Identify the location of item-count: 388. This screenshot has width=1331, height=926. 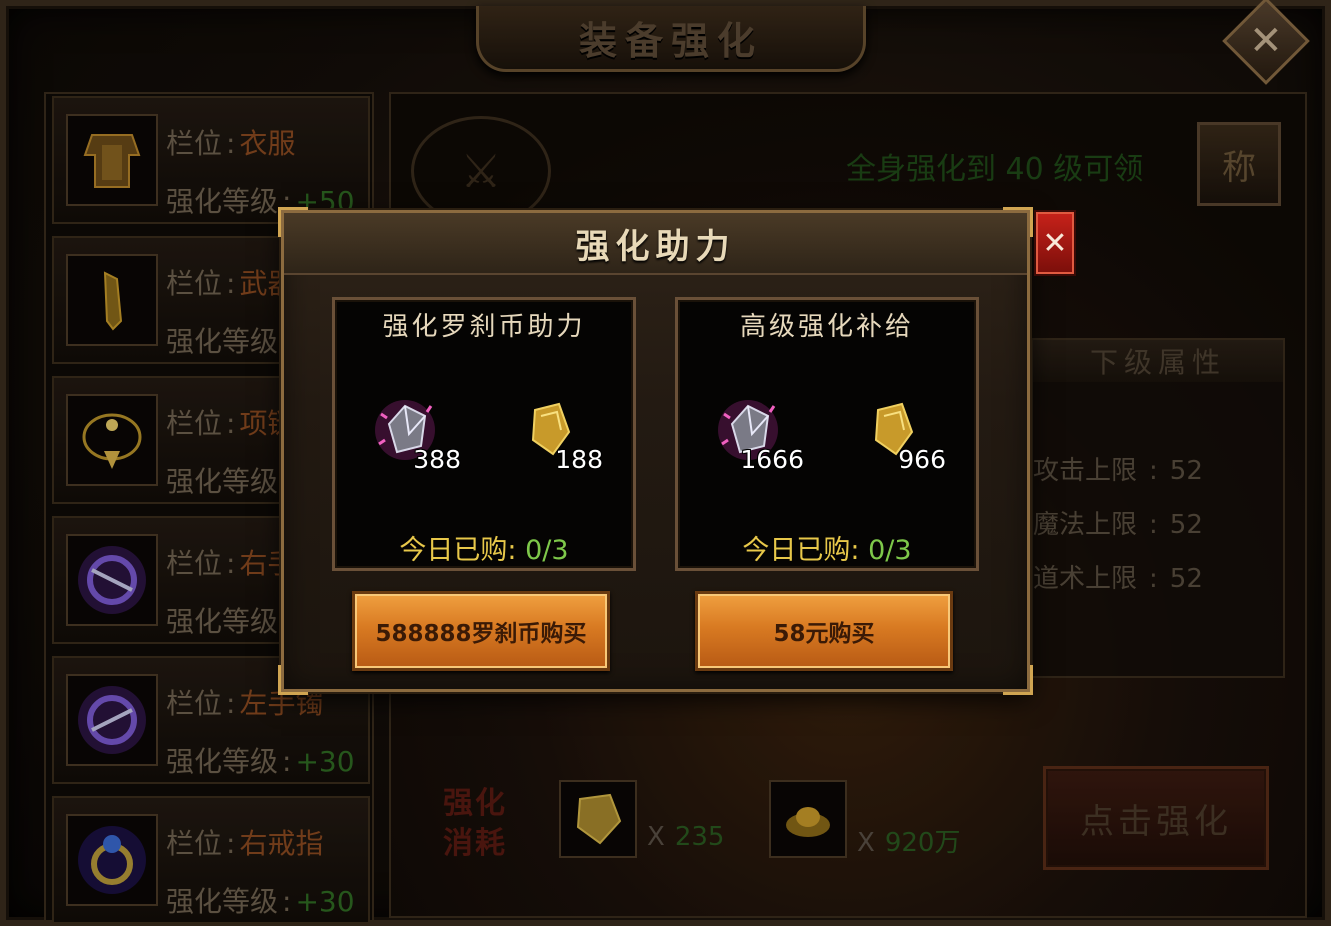
(437, 459).